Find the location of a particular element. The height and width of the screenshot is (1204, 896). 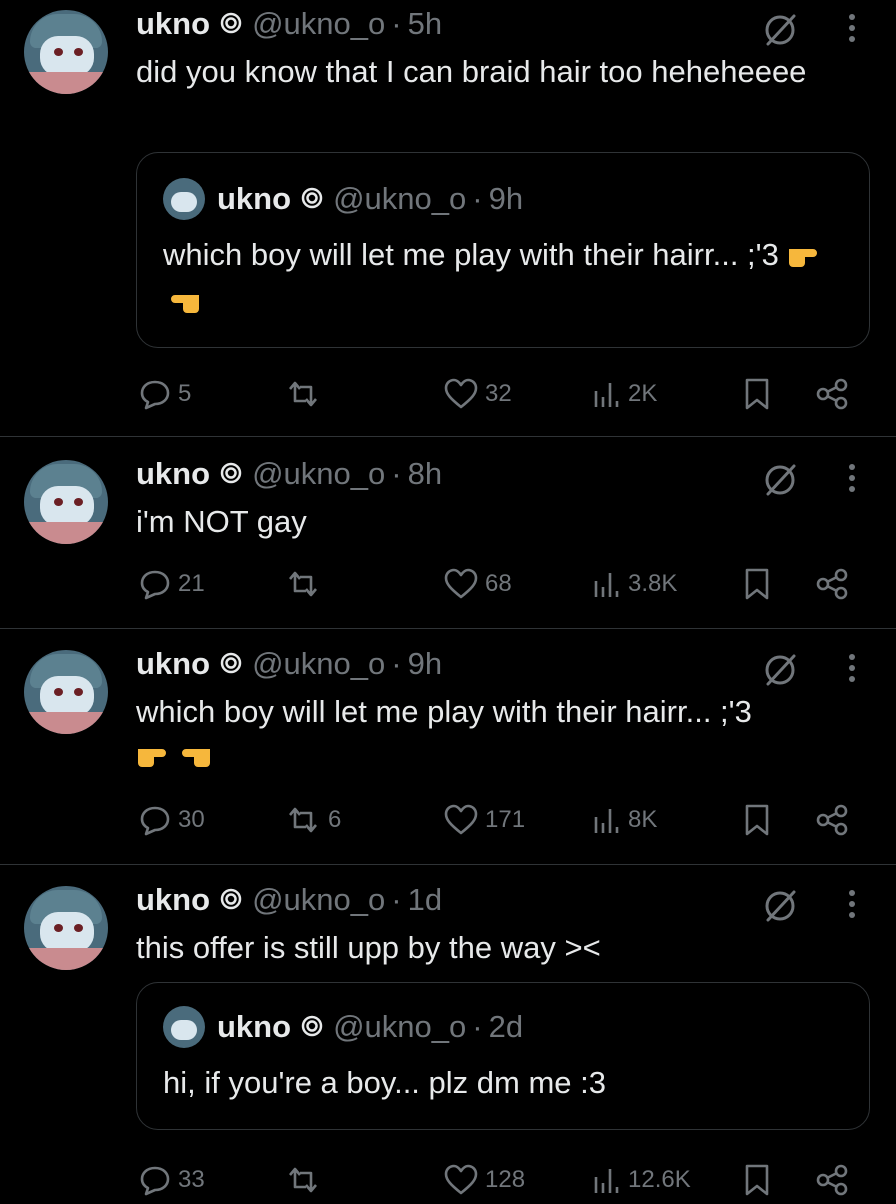

like-button: 32 is located at coordinates (477, 394).